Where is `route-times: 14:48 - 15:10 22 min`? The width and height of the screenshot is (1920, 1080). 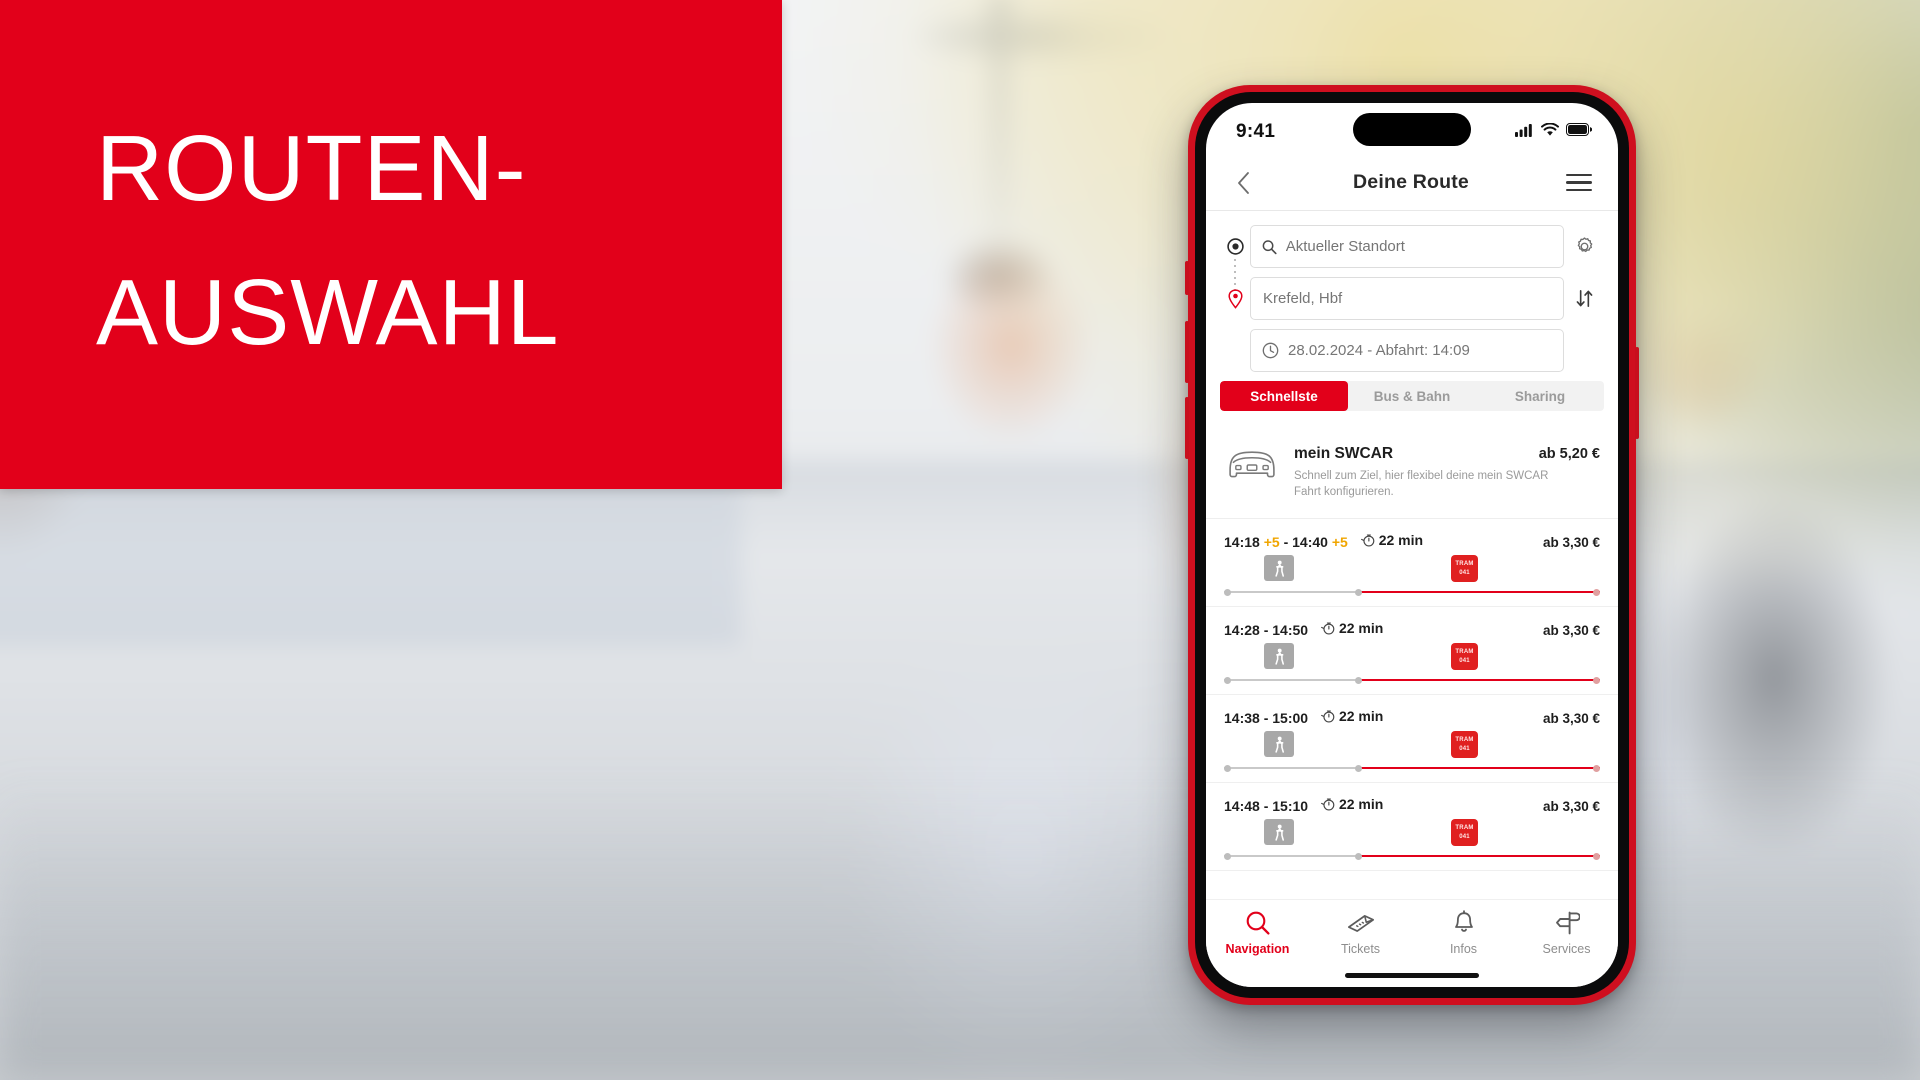 route-times: 14:48 - 15:10 22 min is located at coordinates (1303, 805).